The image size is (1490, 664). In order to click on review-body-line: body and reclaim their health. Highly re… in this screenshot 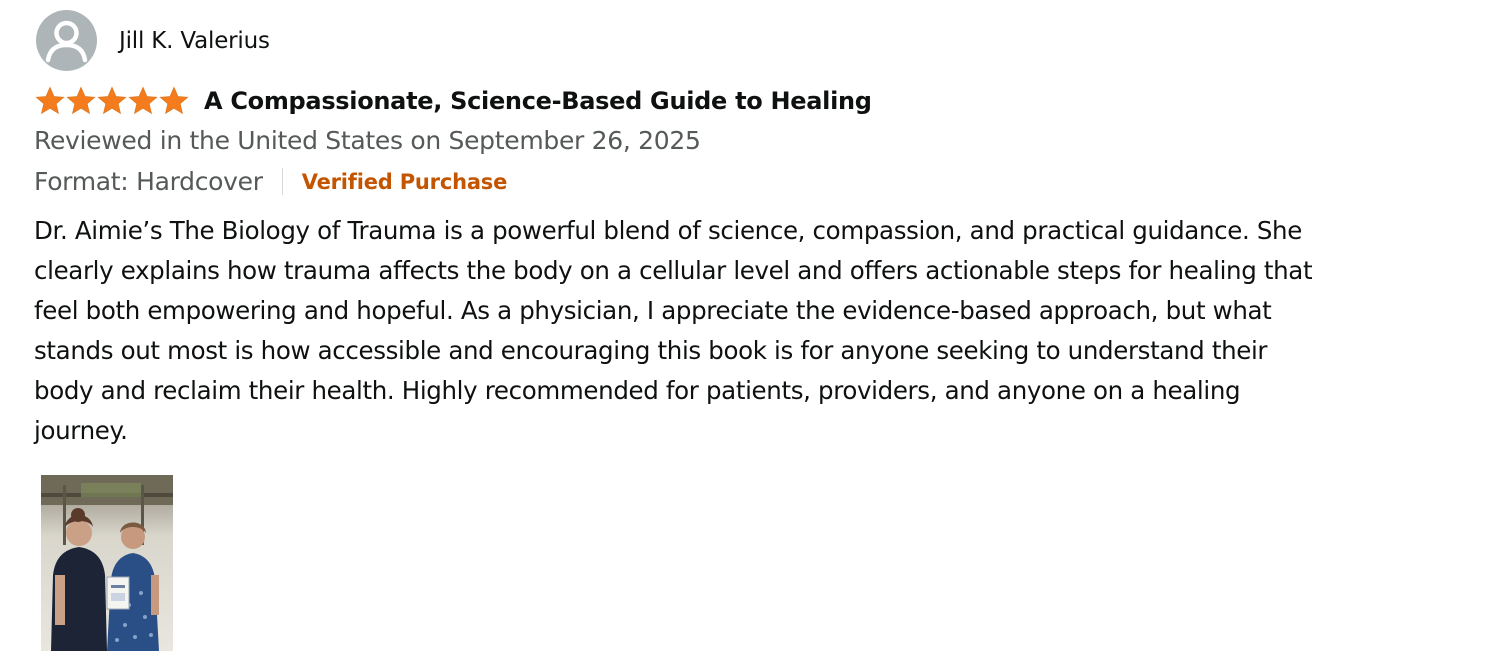, I will do `click(637, 390)`.